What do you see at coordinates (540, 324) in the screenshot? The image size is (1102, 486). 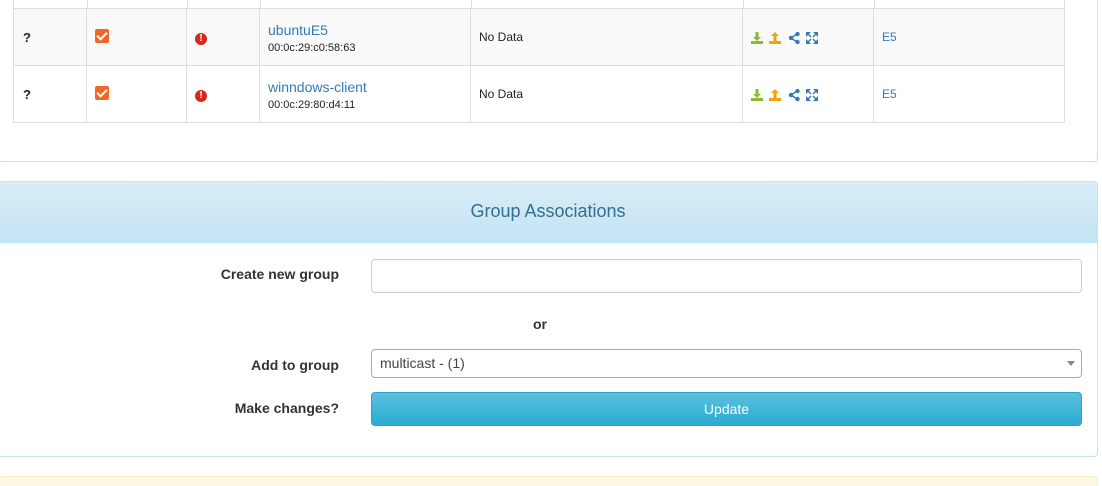 I see `or-separator: or` at bounding box center [540, 324].